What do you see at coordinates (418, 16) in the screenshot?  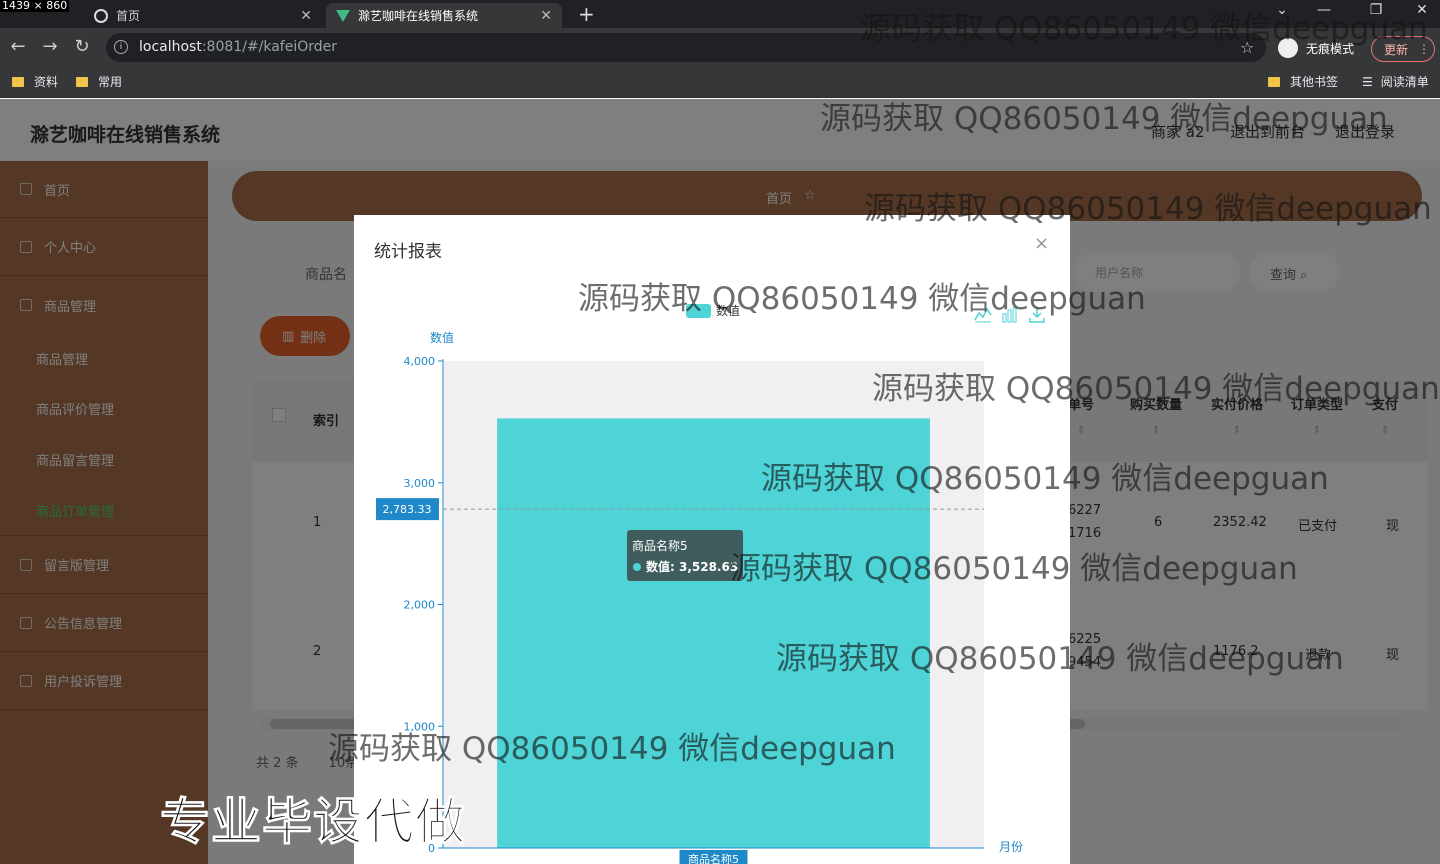 I see `tab-label: 滁艺咖啡在线销售系统` at bounding box center [418, 16].